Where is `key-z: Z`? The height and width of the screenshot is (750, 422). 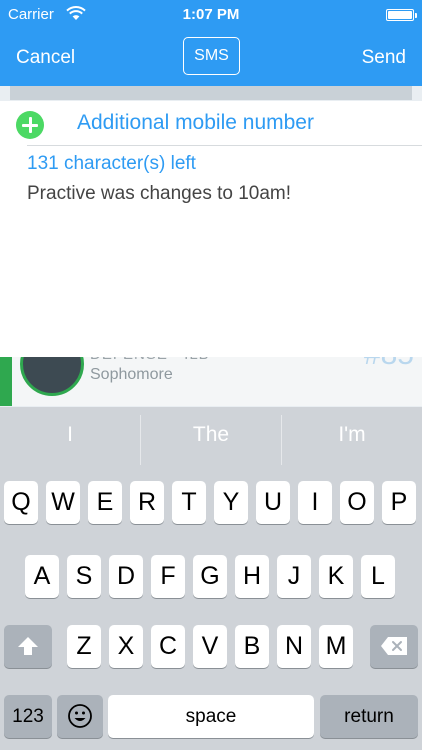
key-z: Z is located at coordinates (84, 646).